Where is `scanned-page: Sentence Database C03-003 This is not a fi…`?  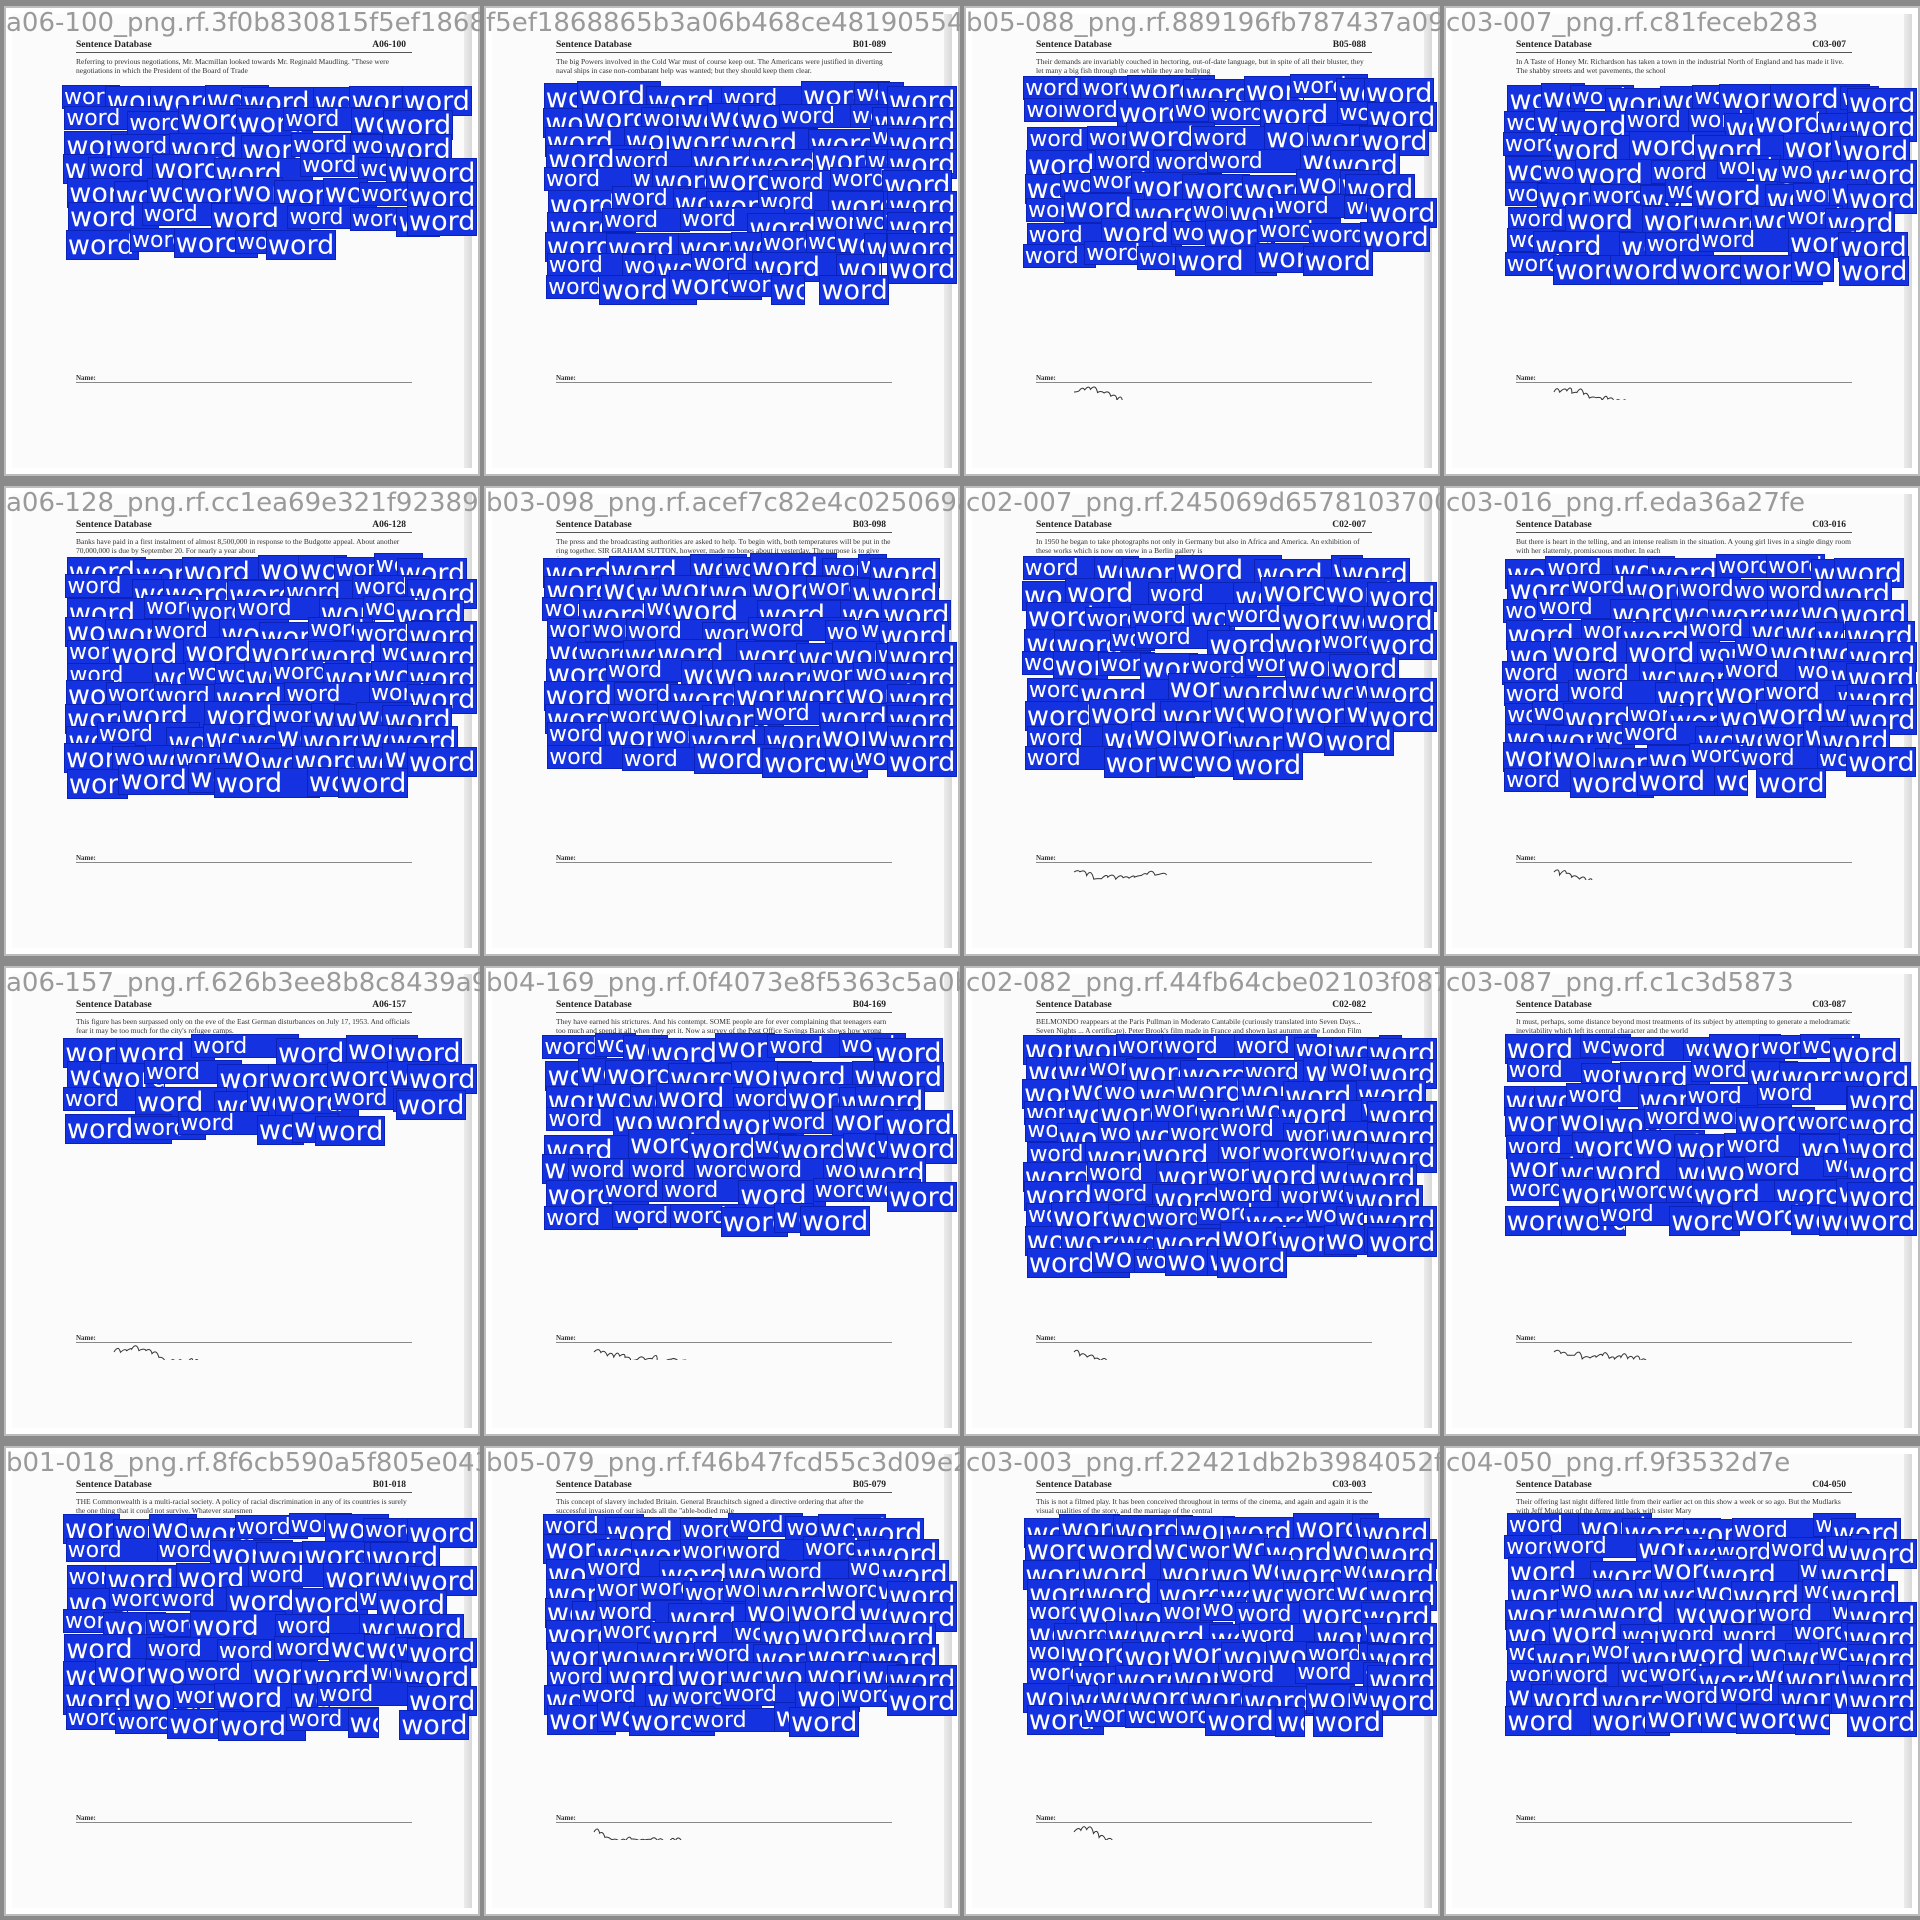 scanned-page: Sentence Database C03-003 This is not a fi… is located at coordinates (1204, 1681).